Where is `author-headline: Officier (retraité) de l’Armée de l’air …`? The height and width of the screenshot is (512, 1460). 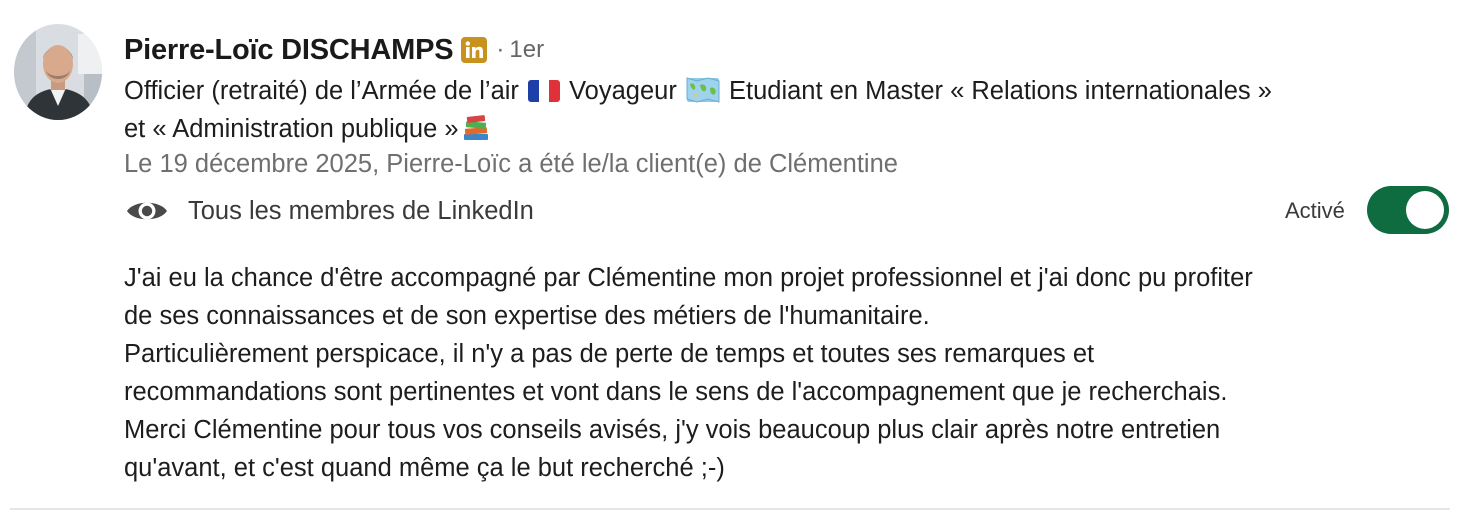 author-headline: Officier (retraité) de l’Armée de l’air … is located at coordinates (784, 110).